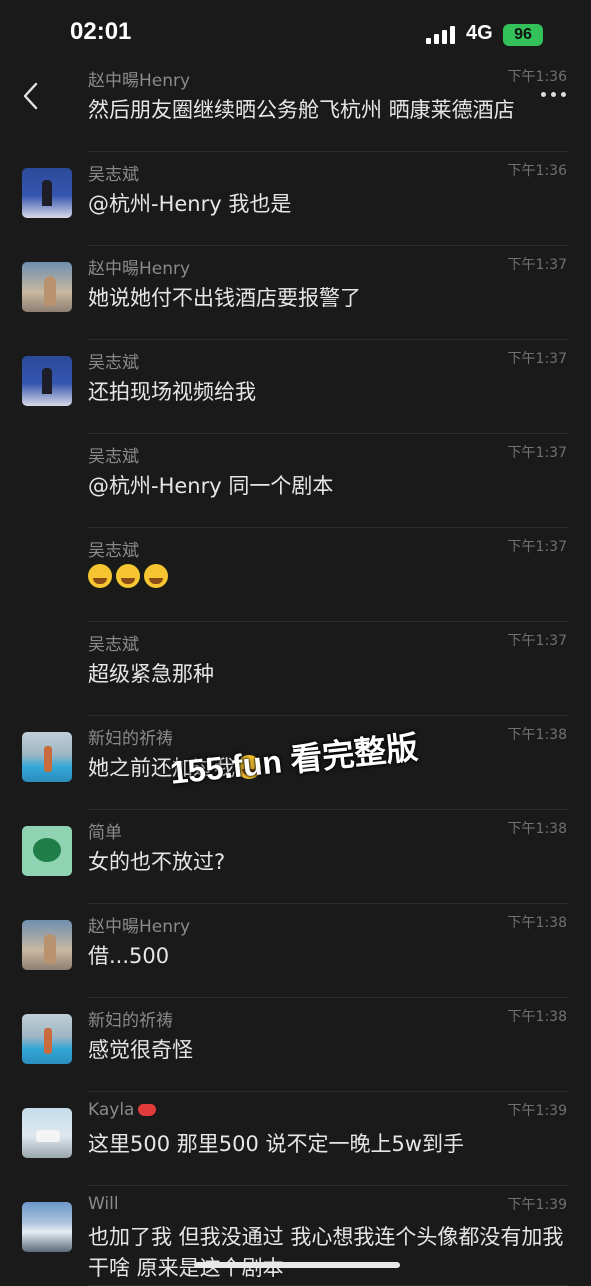  What do you see at coordinates (157, 862) in the screenshot?
I see `message-text: 女的也不放过?` at bounding box center [157, 862].